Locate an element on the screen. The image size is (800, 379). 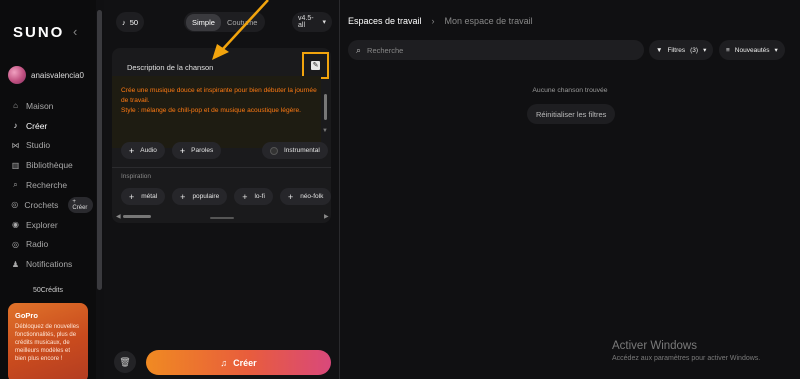
search-bar: ⌕ is located at coordinates (496, 50).